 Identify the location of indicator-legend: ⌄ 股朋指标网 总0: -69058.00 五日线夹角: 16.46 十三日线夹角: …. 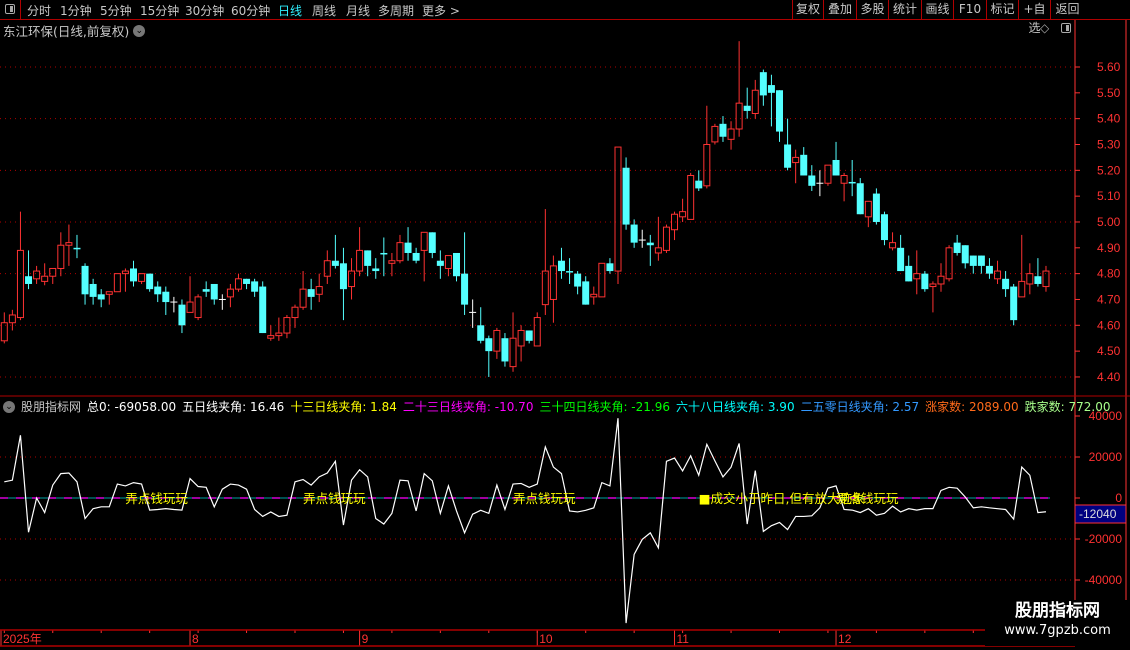
(557, 406).